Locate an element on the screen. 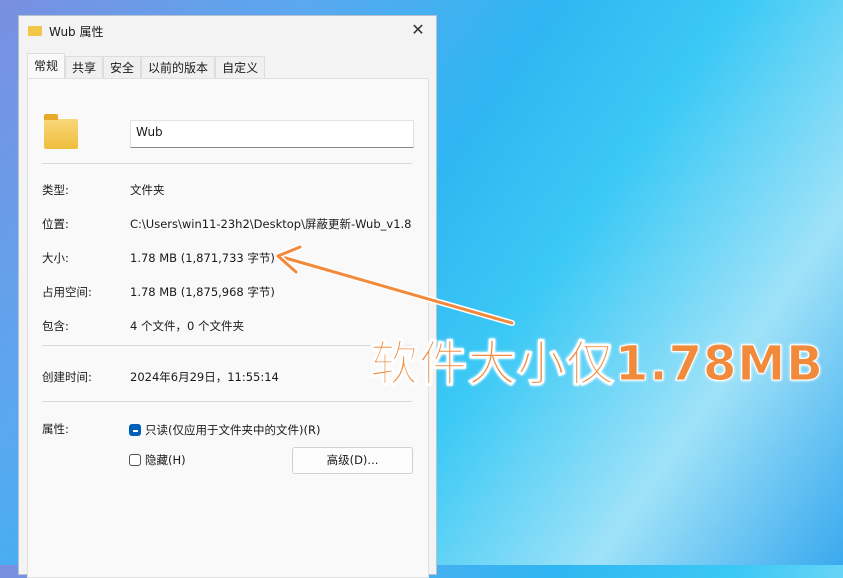 This screenshot has height=578, width=843. annotation-text: 软件大小仅1.78MB is located at coordinates (597, 364).